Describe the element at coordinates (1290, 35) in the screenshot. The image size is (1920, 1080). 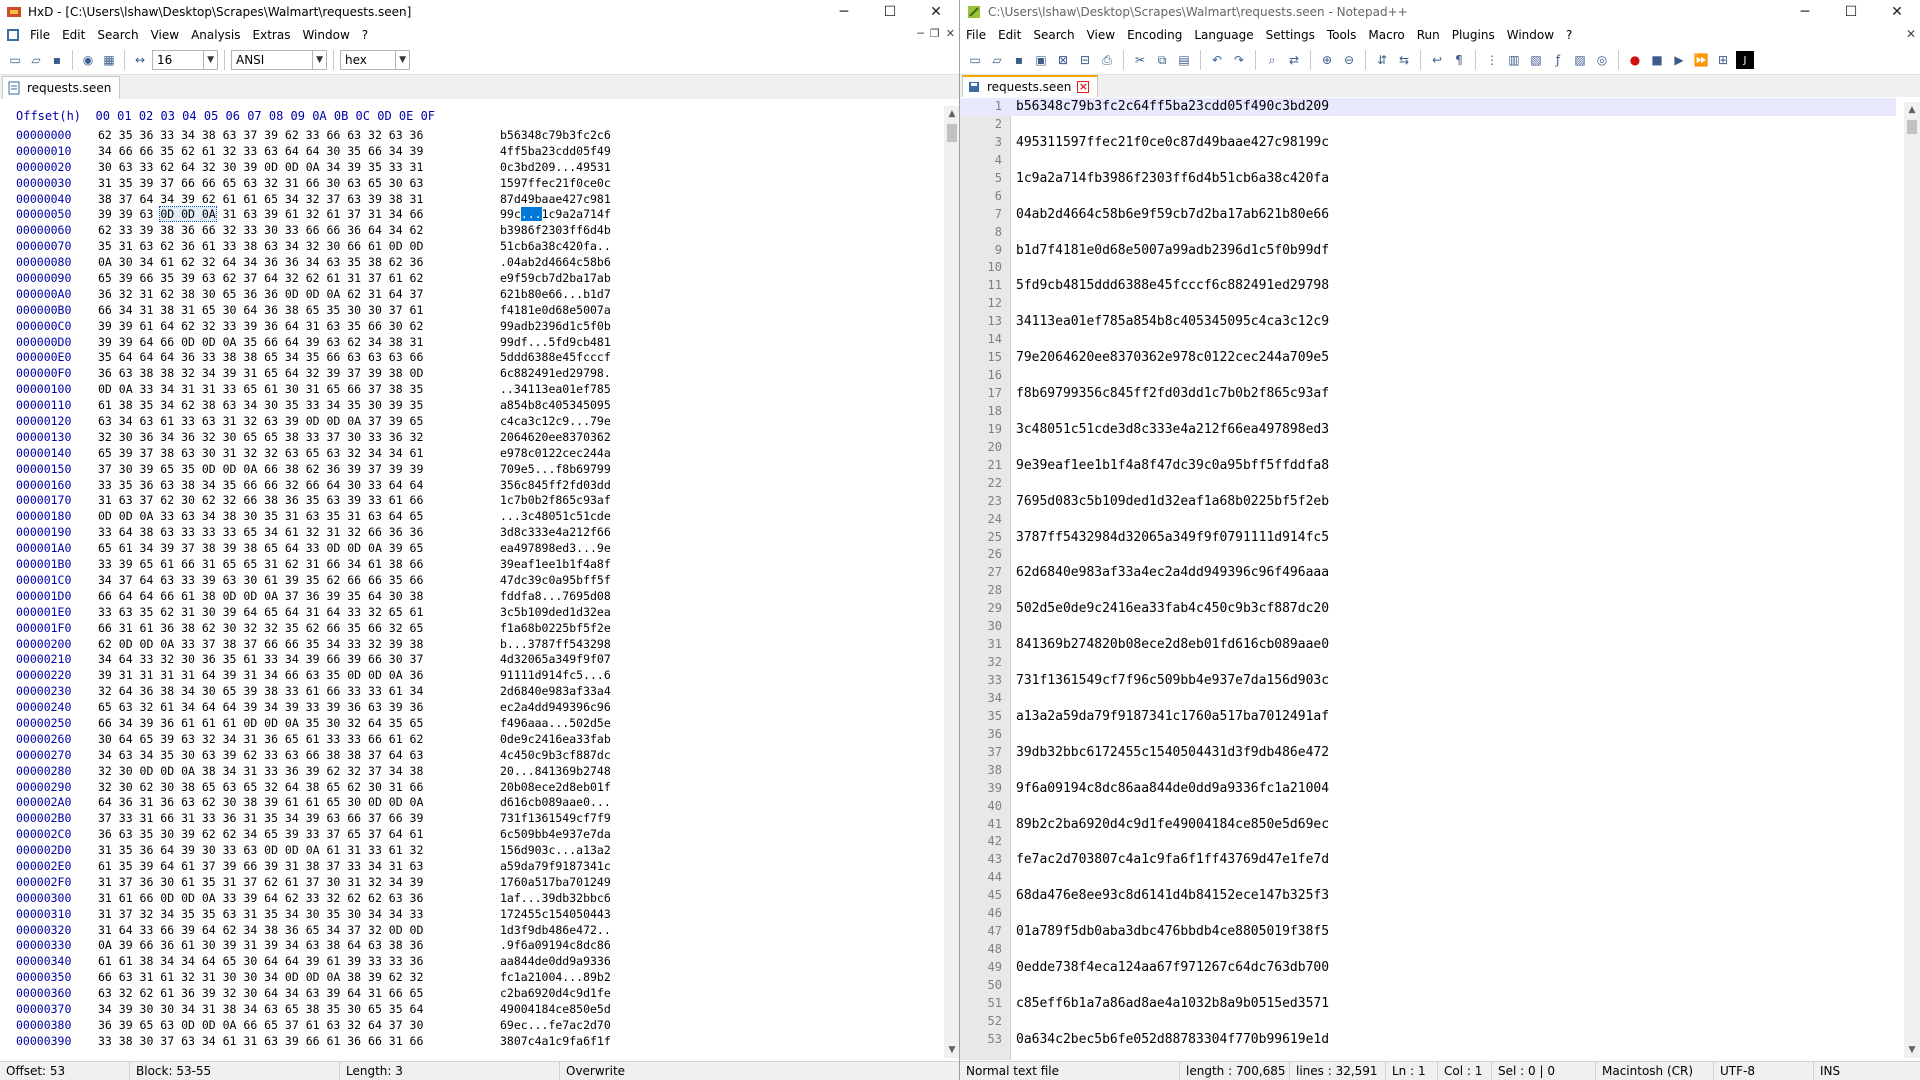
I see `npp-menu-settings: Settings` at that location.